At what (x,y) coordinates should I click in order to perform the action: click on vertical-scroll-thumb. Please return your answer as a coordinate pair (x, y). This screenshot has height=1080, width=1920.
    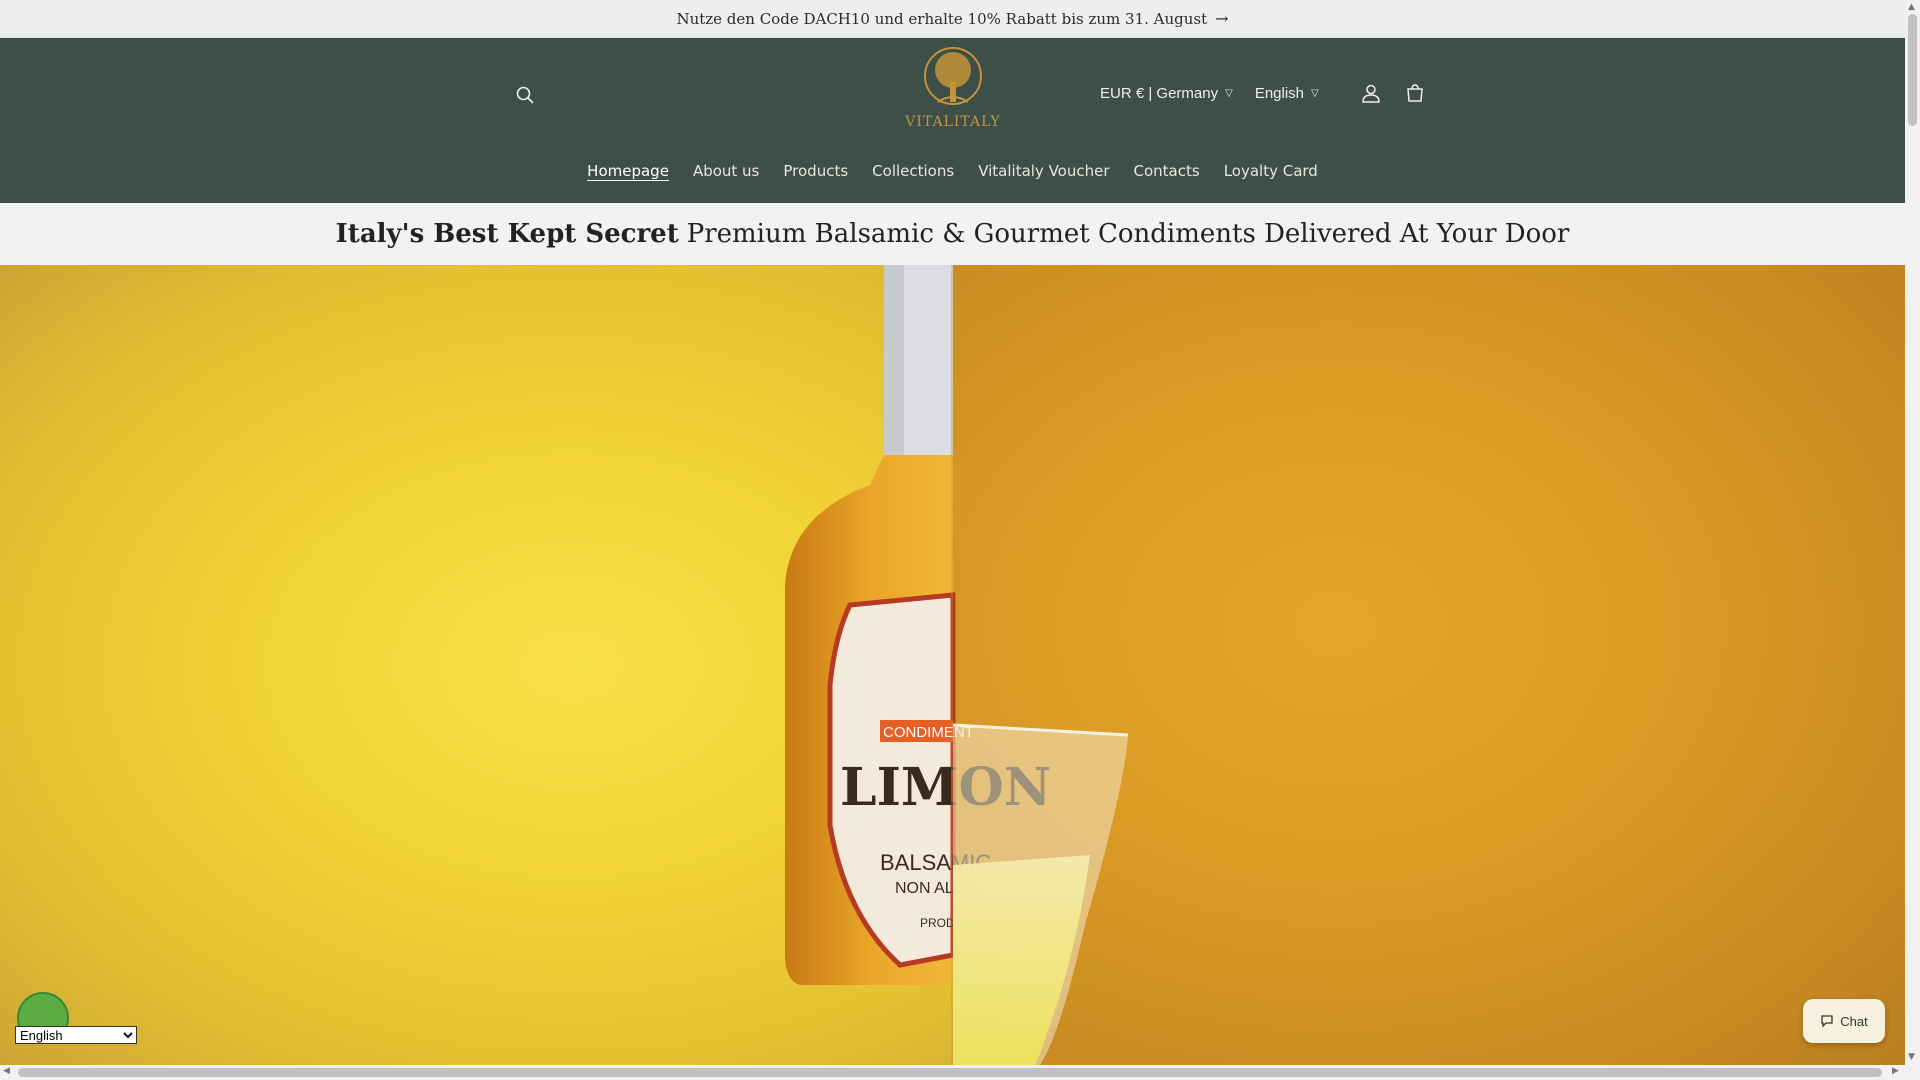
    Looking at the image, I should click on (1912, 70).